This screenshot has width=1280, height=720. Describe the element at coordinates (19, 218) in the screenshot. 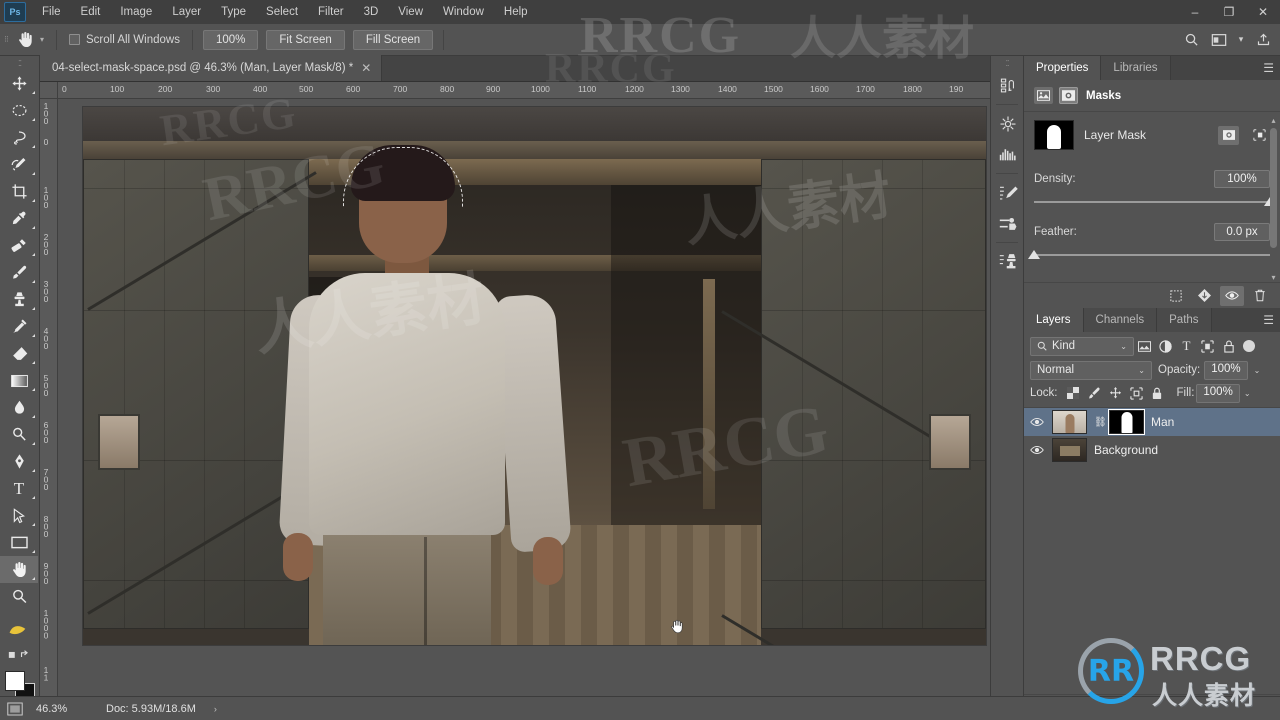

I see `eyedropper-tool` at that location.